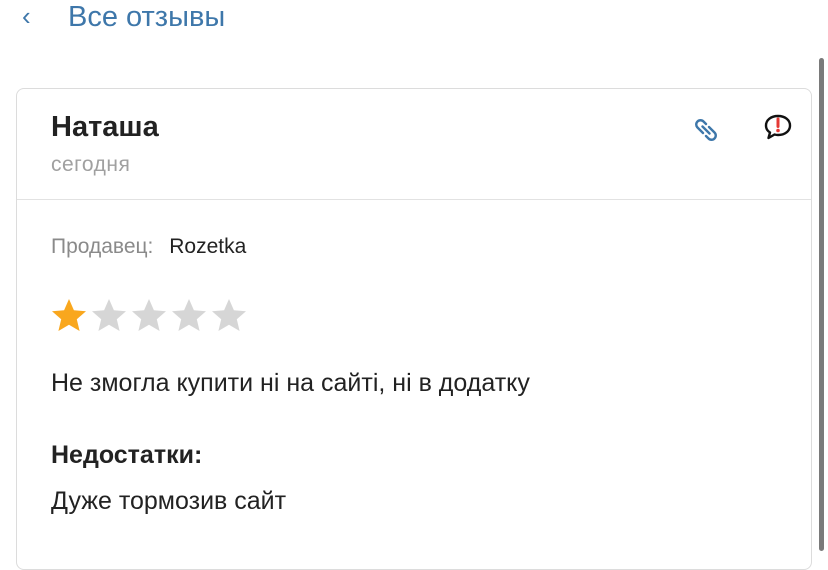  What do you see at coordinates (69, 315) in the screenshot?
I see `star-filled-icon` at bounding box center [69, 315].